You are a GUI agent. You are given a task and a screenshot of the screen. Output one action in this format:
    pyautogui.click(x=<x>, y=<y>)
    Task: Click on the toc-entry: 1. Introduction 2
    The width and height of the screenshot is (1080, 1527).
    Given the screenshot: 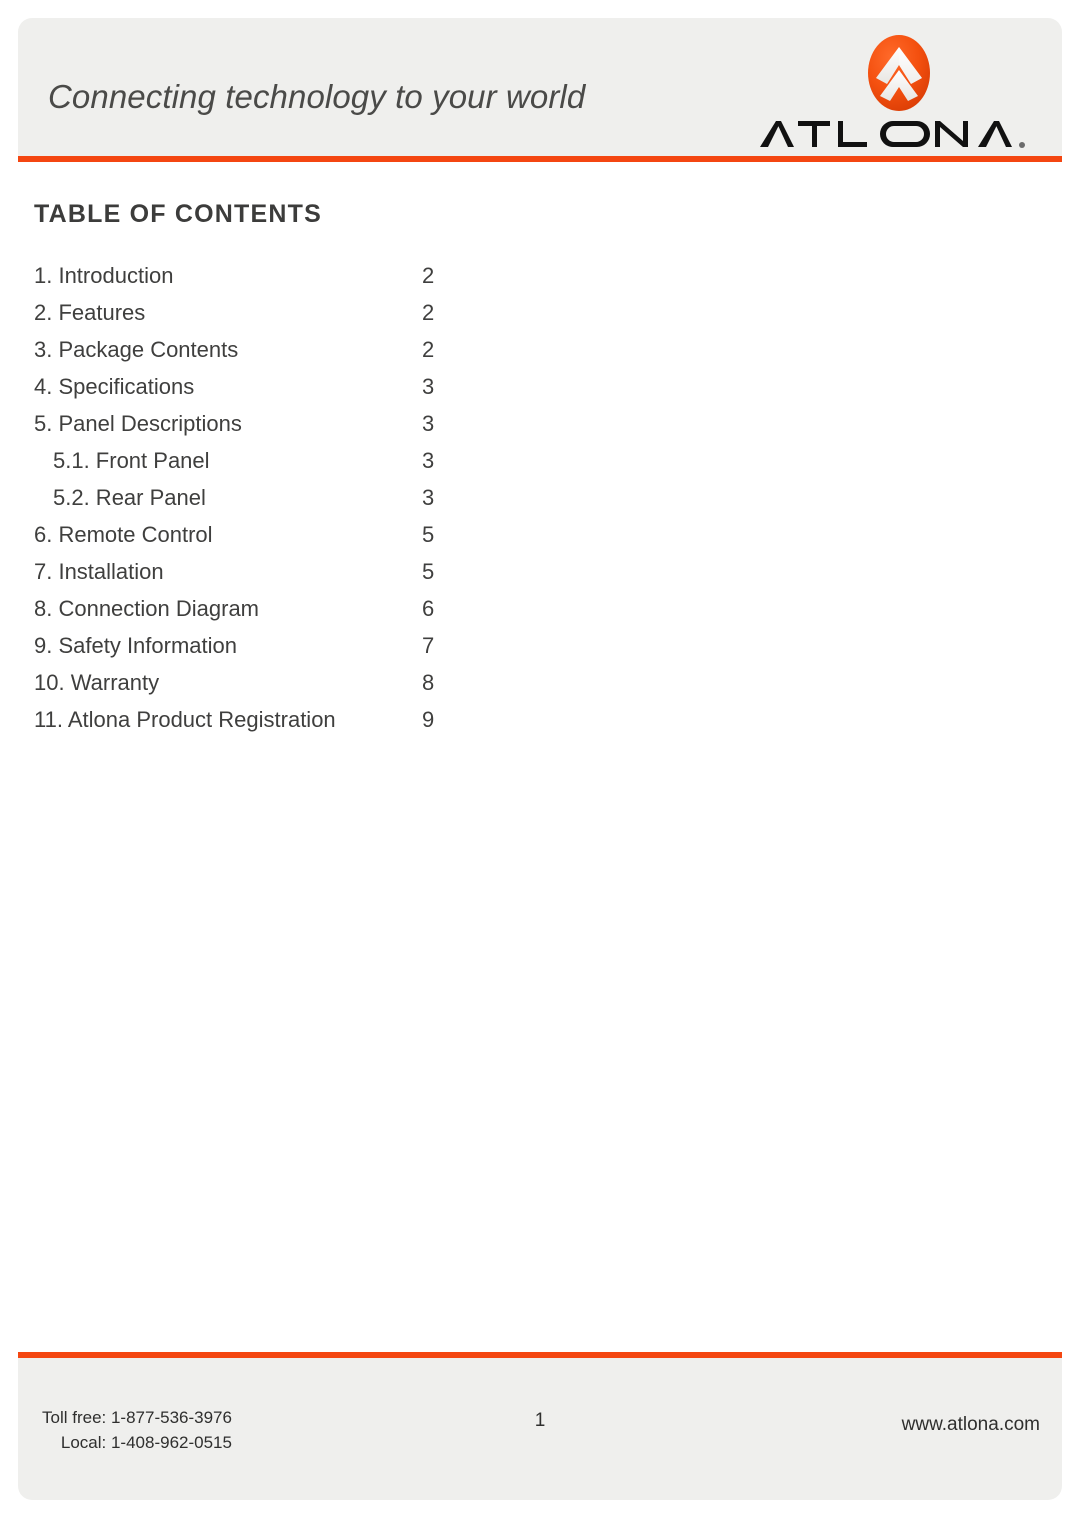 What is the action you would take?
    pyautogui.click(x=384, y=281)
    